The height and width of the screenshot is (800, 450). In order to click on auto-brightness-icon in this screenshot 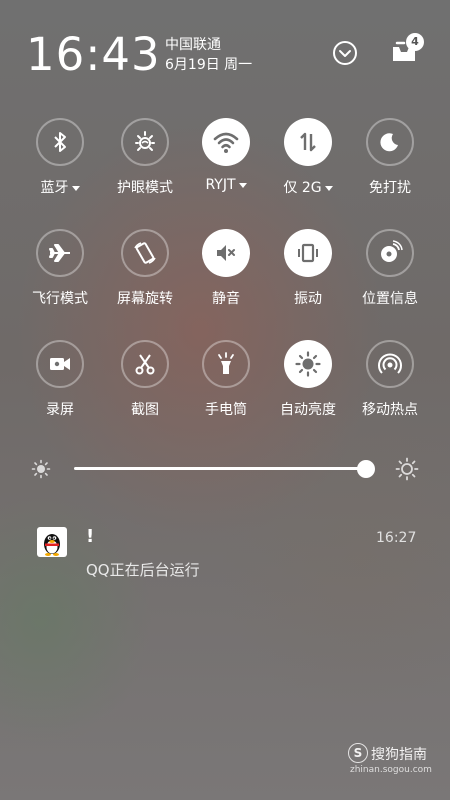, I will do `click(308, 364)`.